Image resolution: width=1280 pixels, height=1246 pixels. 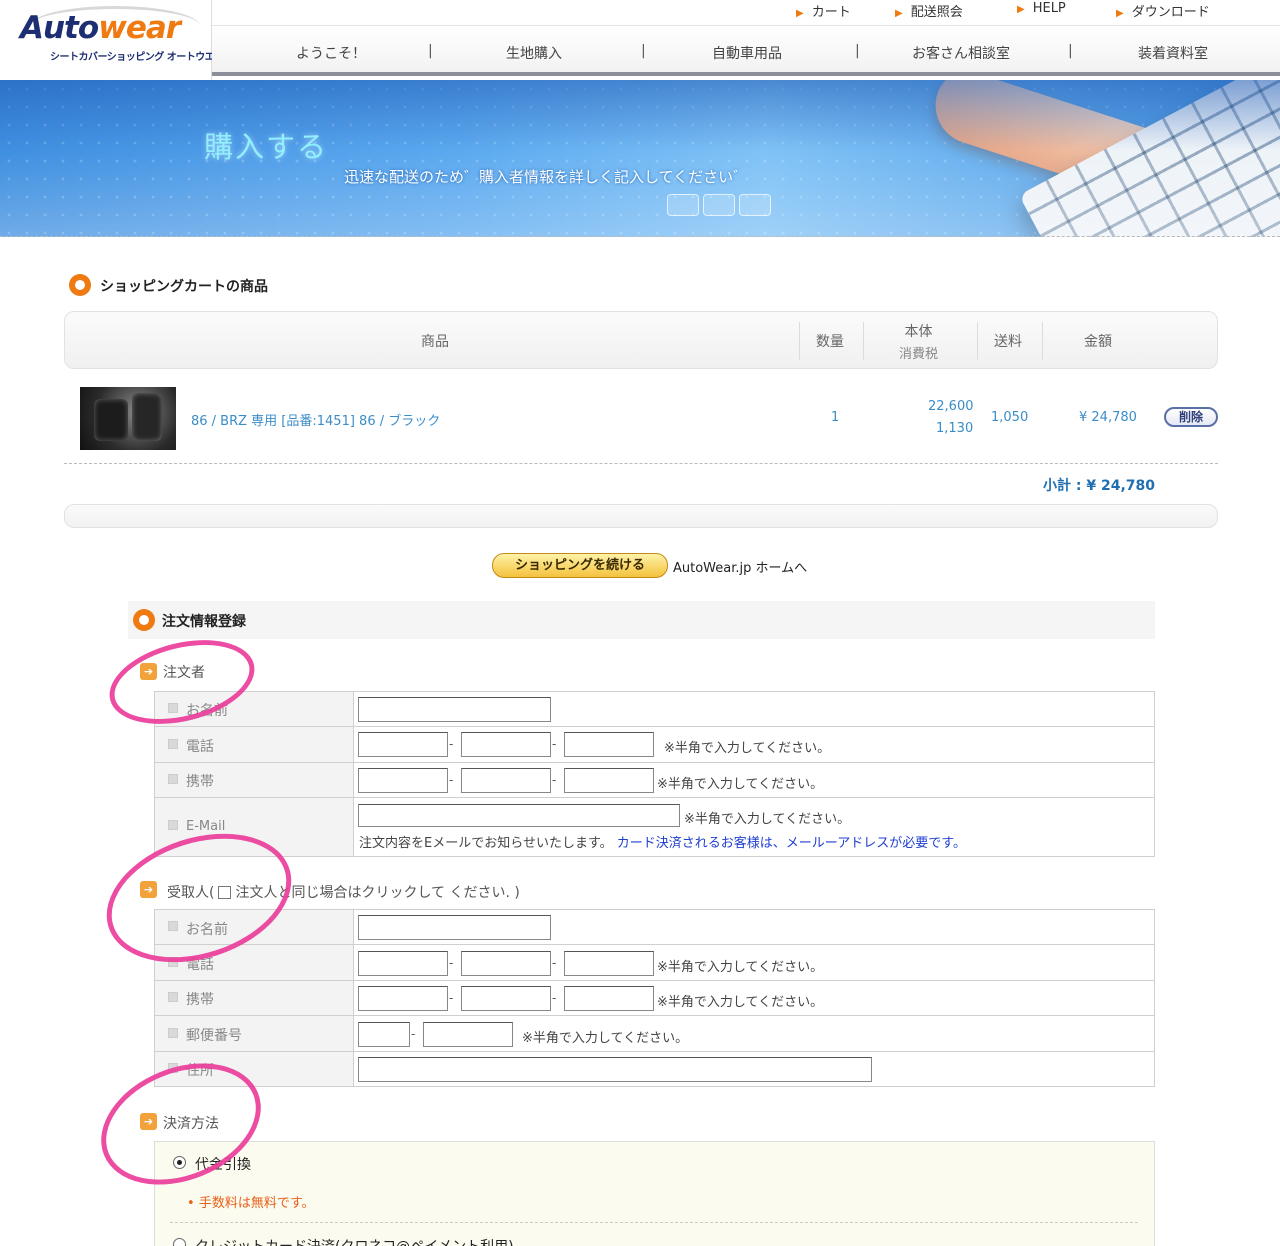 What do you see at coordinates (204, 622) in the screenshot?
I see `order-section-title: 注文情報登録` at bounding box center [204, 622].